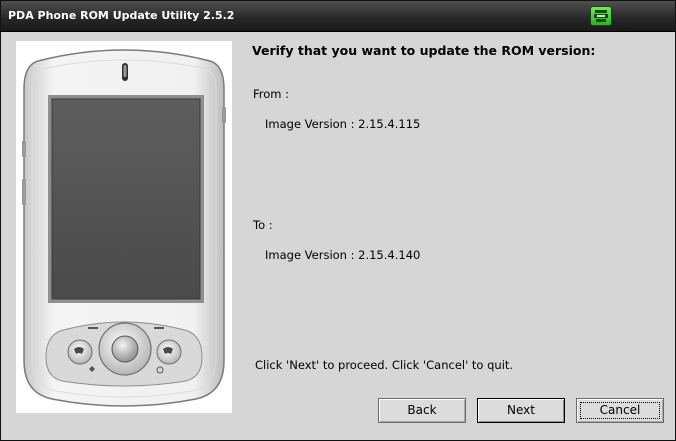 This screenshot has width=676, height=441. I want to click on next-button-label: Next, so click(521, 410).